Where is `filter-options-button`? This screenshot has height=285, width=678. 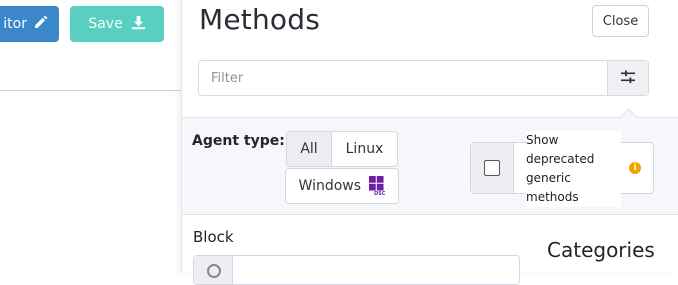
filter-options-button is located at coordinates (627, 78).